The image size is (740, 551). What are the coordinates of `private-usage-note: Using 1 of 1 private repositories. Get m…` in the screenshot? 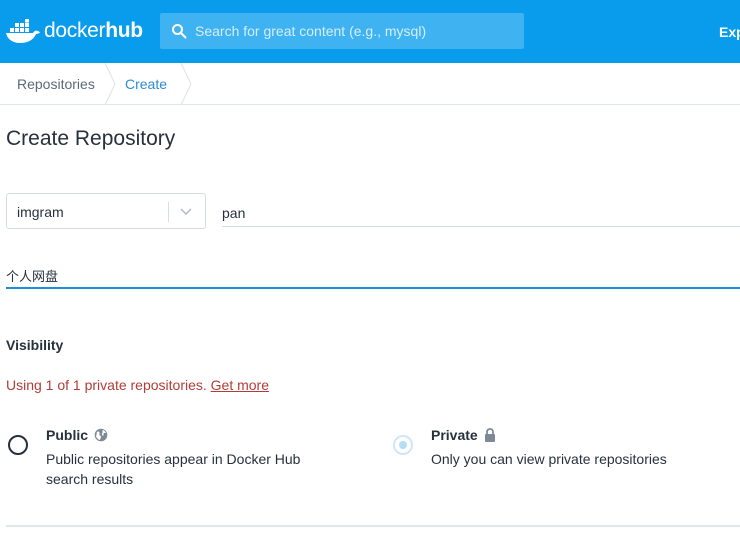 It's located at (137, 385).